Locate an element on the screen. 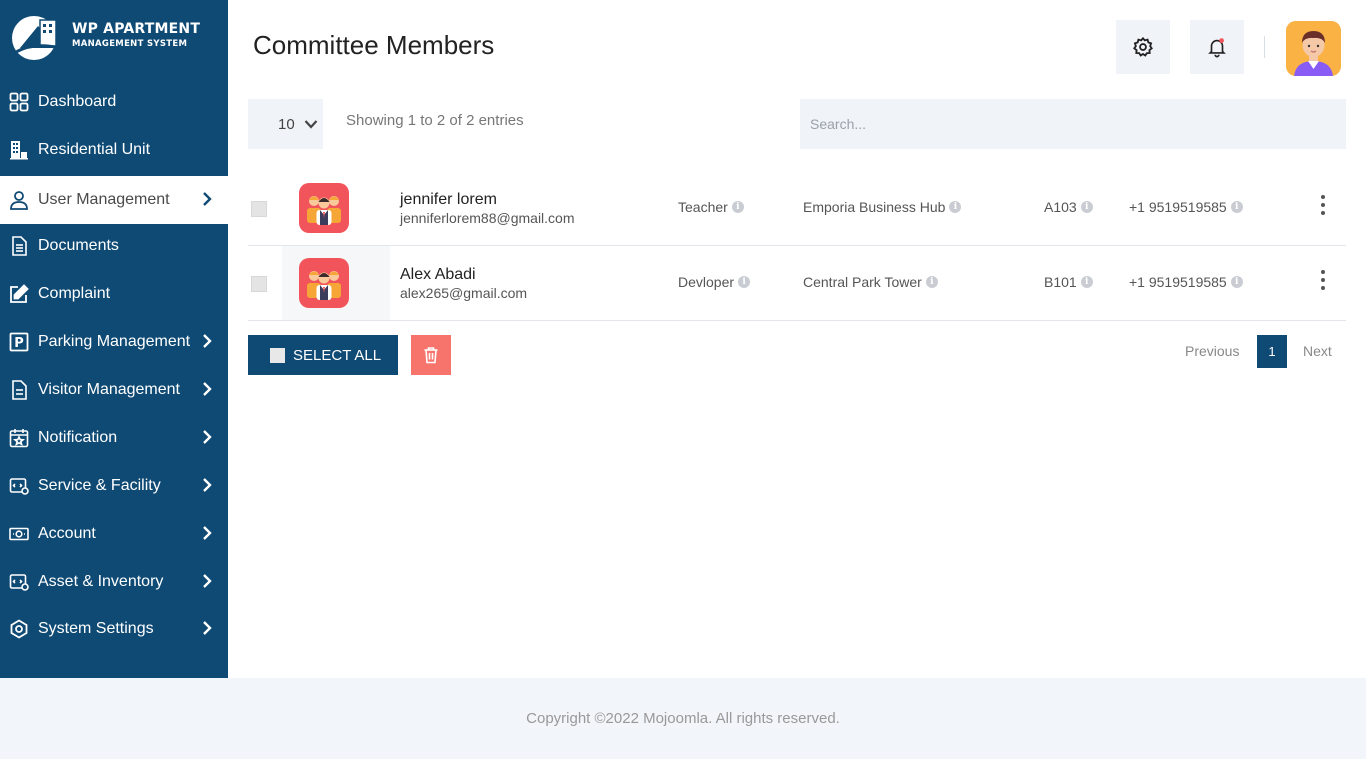 The width and height of the screenshot is (1366, 759). sidebar-item-label: Dashboard is located at coordinates (77, 101).